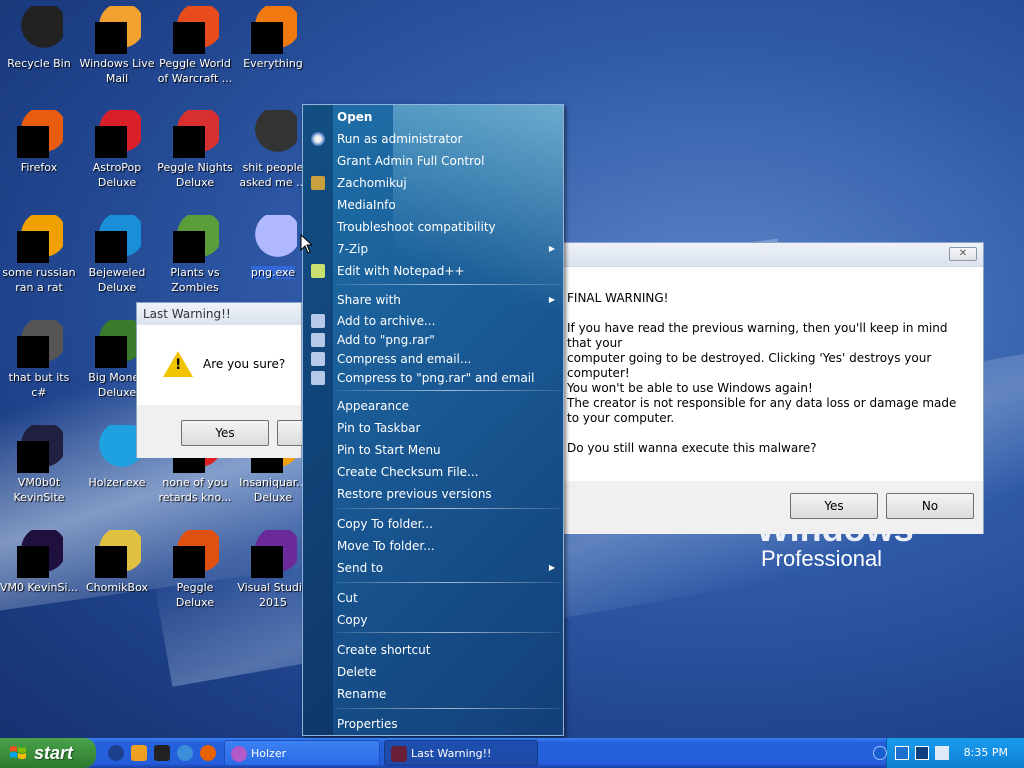 This screenshot has width=1024, height=768. What do you see at coordinates (448, 183) in the screenshot?
I see `menu-item: Zachomikuj` at bounding box center [448, 183].